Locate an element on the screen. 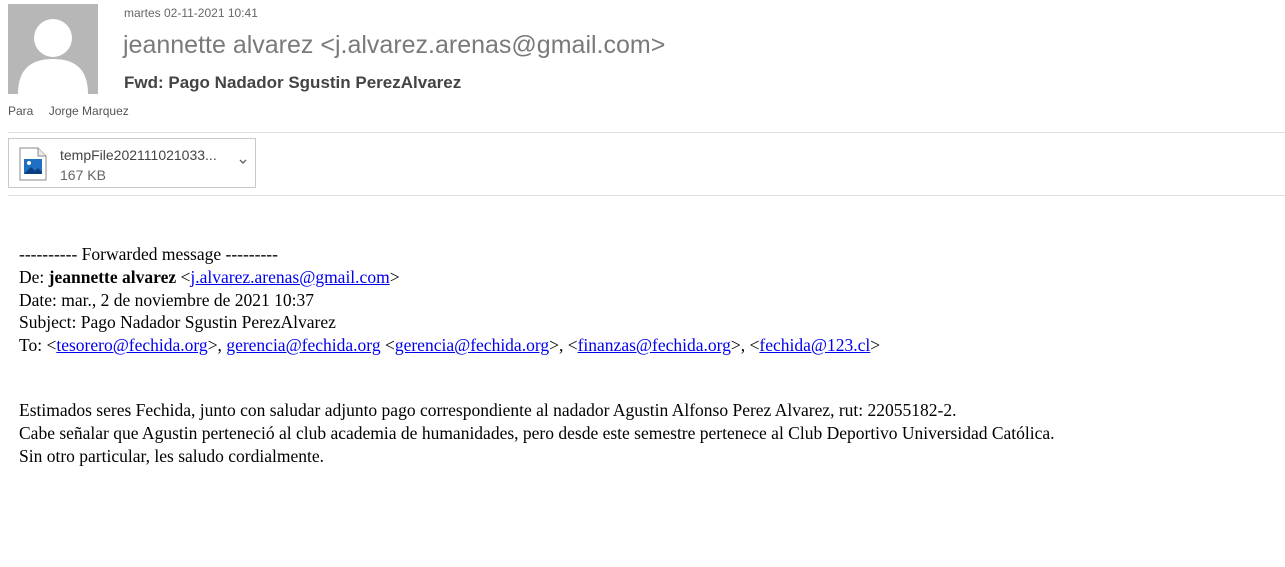 This screenshot has width=1285, height=567. forwarded-from-email-link: j.alvarez.arenas@gmail.com is located at coordinates (289, 277).